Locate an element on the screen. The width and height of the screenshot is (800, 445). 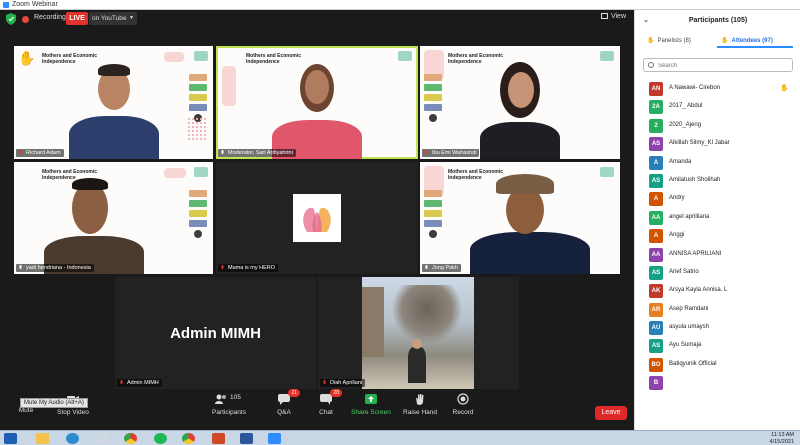
participant-row: AS Amilatush Sholihah is located at coordinates (717, 181).